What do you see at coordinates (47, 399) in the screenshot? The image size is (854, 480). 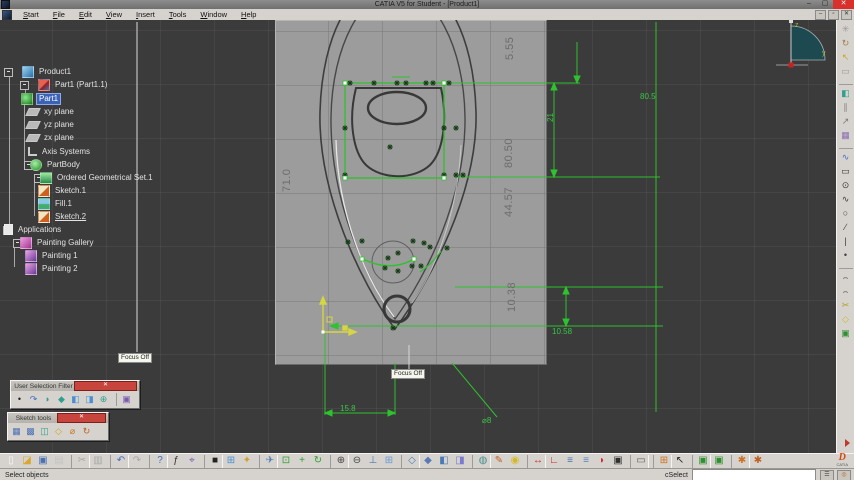 I see `surface-filter-icon: ◗` at bounding box center [47, 399].